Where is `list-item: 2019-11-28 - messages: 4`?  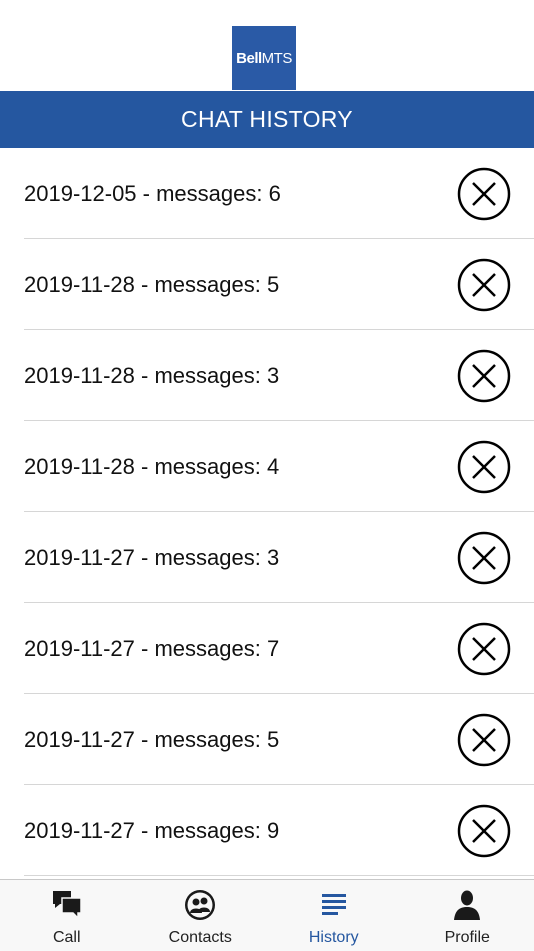 list-item: 2019-11-28 - messages: 4 is located at coordinates (267, 466).